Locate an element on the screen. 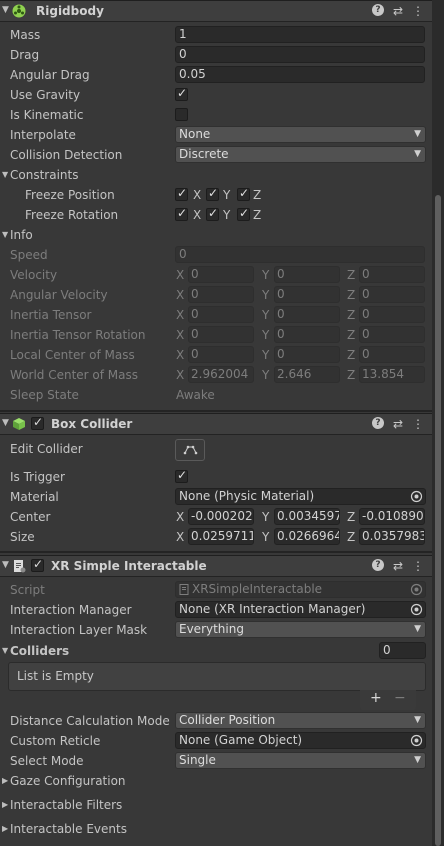  is-trigger-label: Is Trigger is located at coordinates (37, 477).